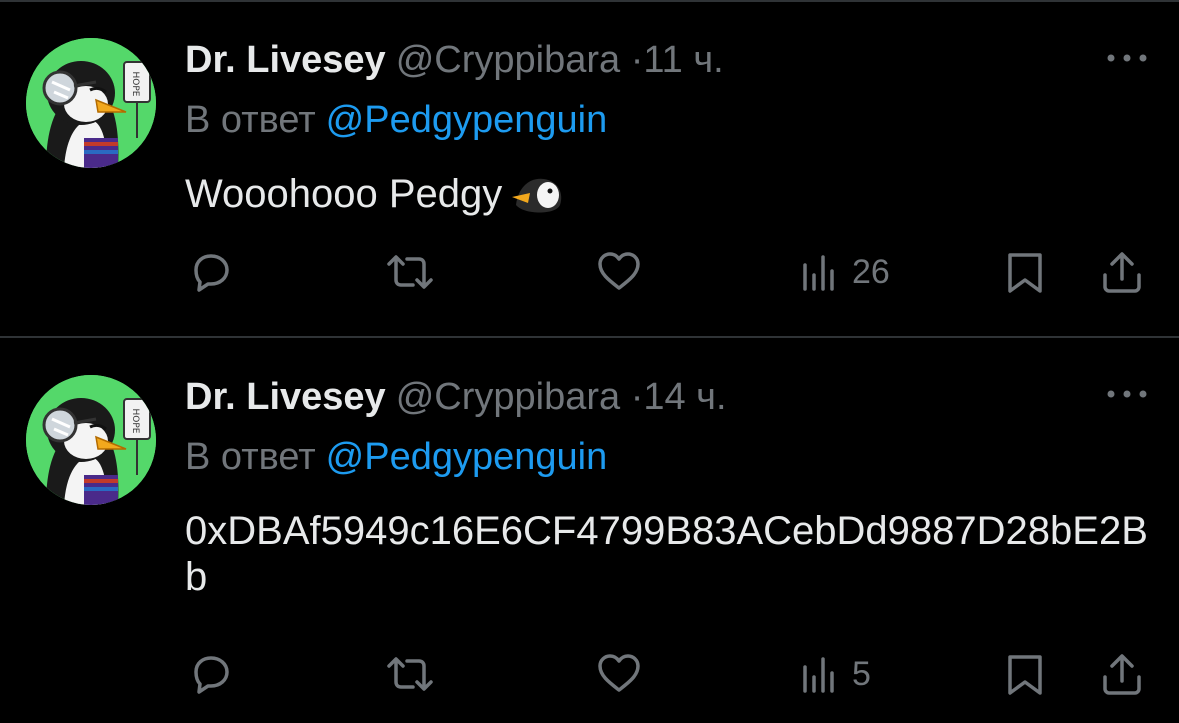 This screenshot has width=1179, height=723. What do you see at coordinates (871, 271) in the screenshot?
I see `views-count: 26` at bounding box center [871, 271].